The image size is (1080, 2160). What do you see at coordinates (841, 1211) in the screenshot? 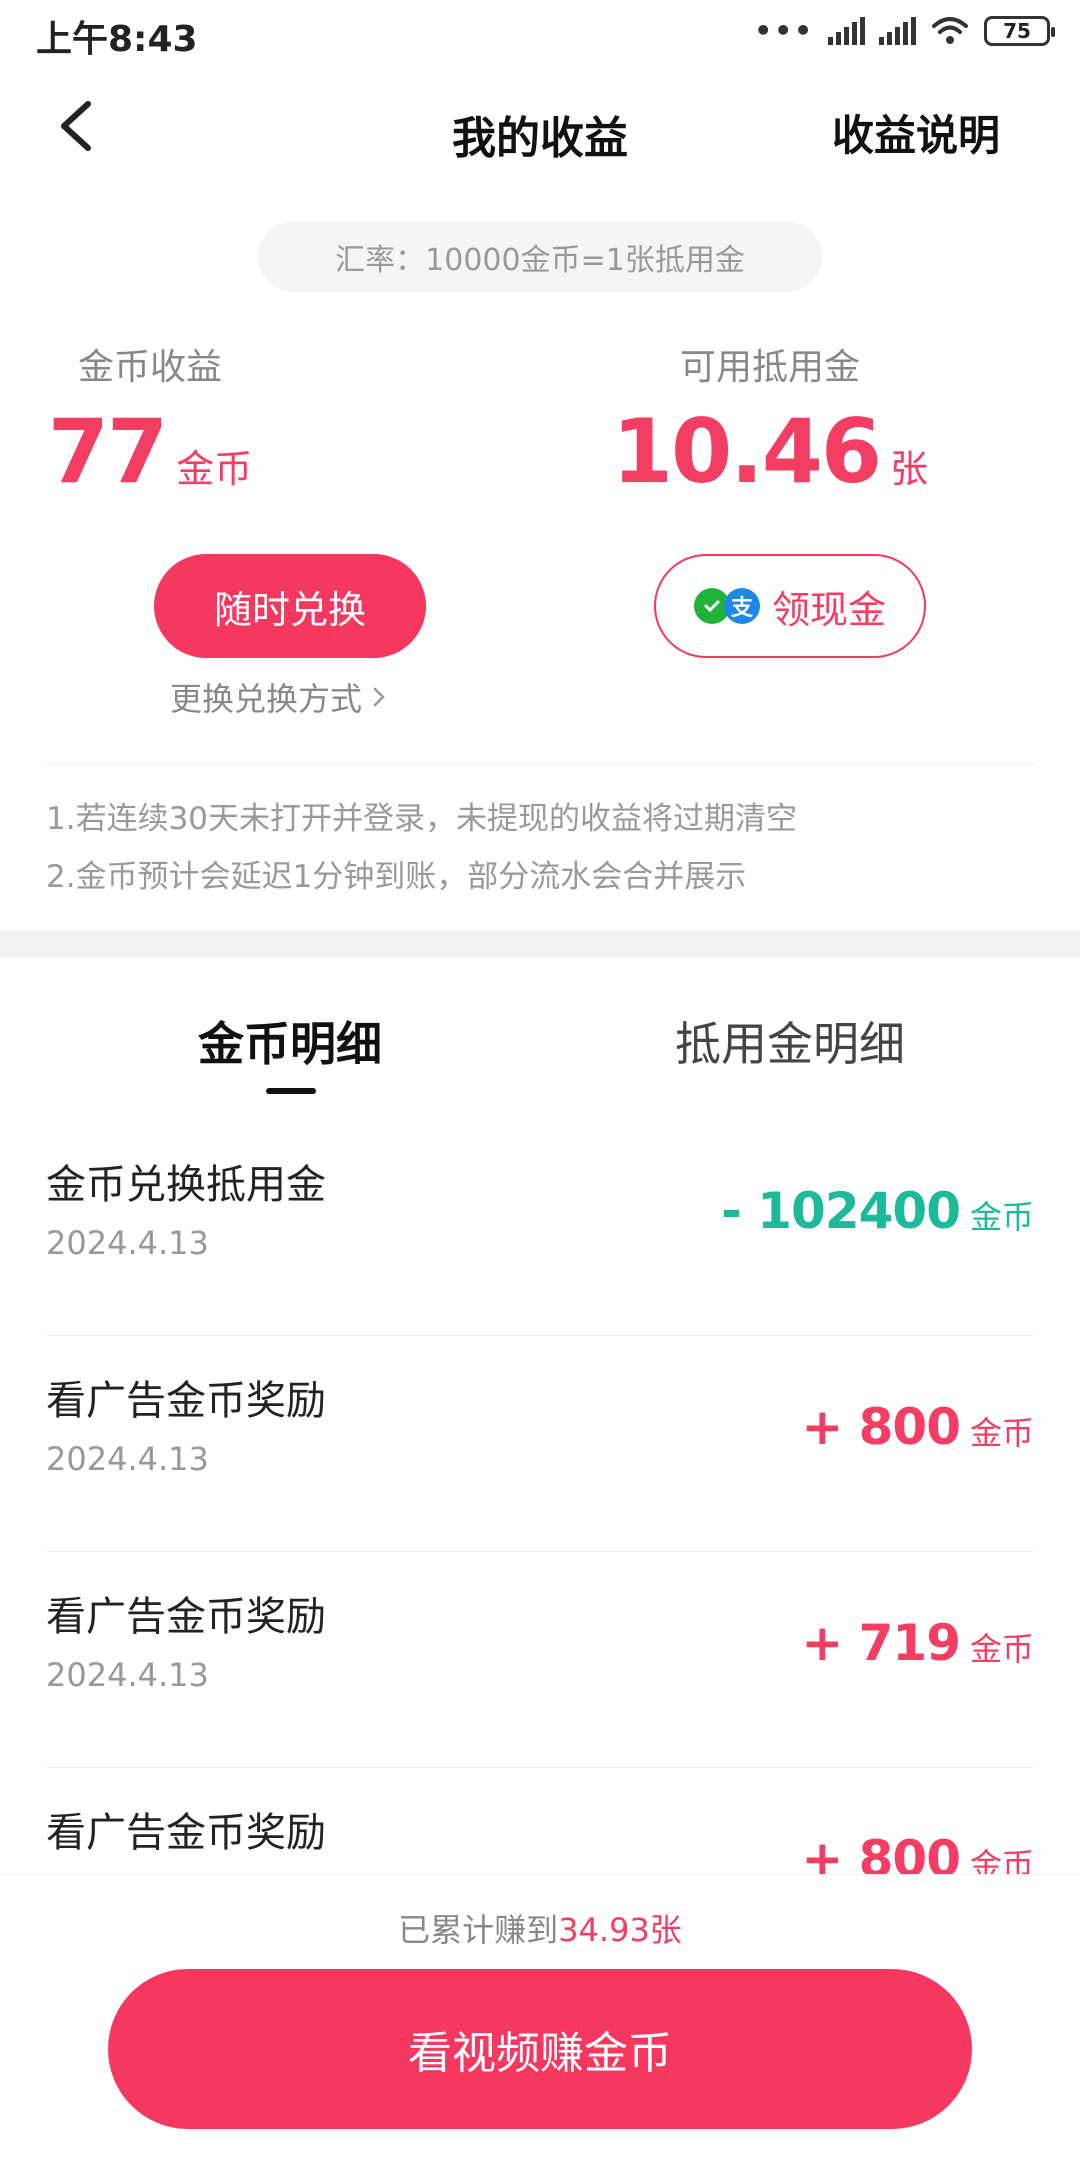
I see `record-amount-value: - 102400` at bounding box center [841, 1211].